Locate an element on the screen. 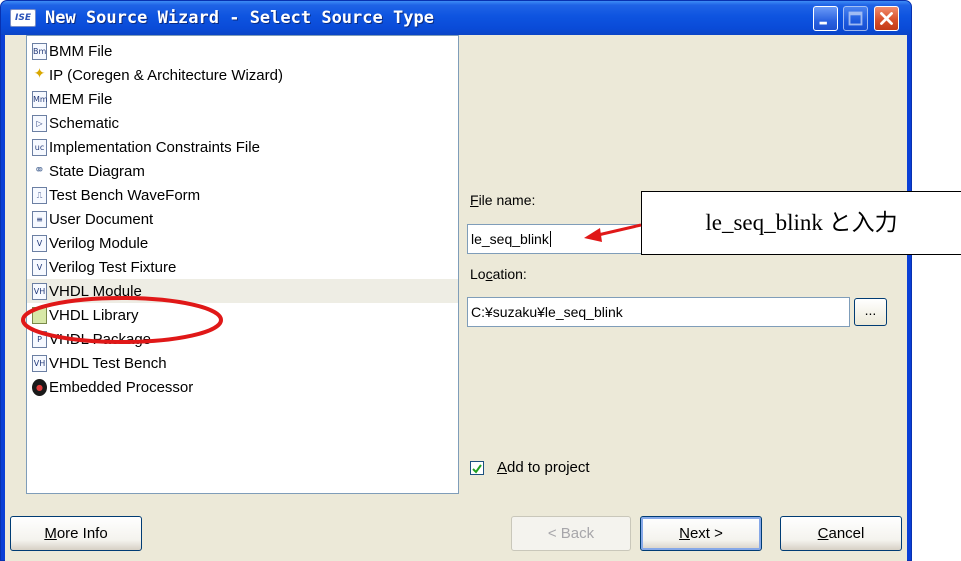  list-item-label: Verilog Test Fixture is located at coordinates (113, 267).